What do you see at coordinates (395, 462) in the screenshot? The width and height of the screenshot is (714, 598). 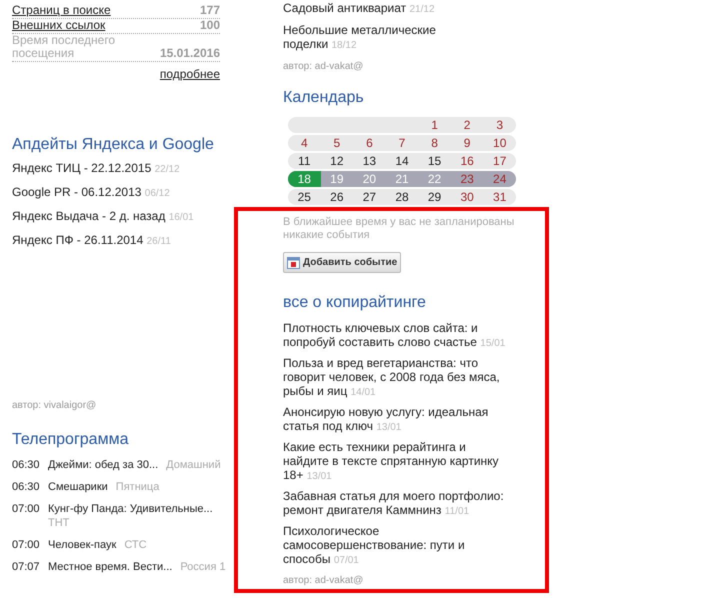 I see `article-link: Какие есть техники рерайтинга и найдите в тексте спрятанную картинку 18+ 13/01` at bounding box center [395, 462].